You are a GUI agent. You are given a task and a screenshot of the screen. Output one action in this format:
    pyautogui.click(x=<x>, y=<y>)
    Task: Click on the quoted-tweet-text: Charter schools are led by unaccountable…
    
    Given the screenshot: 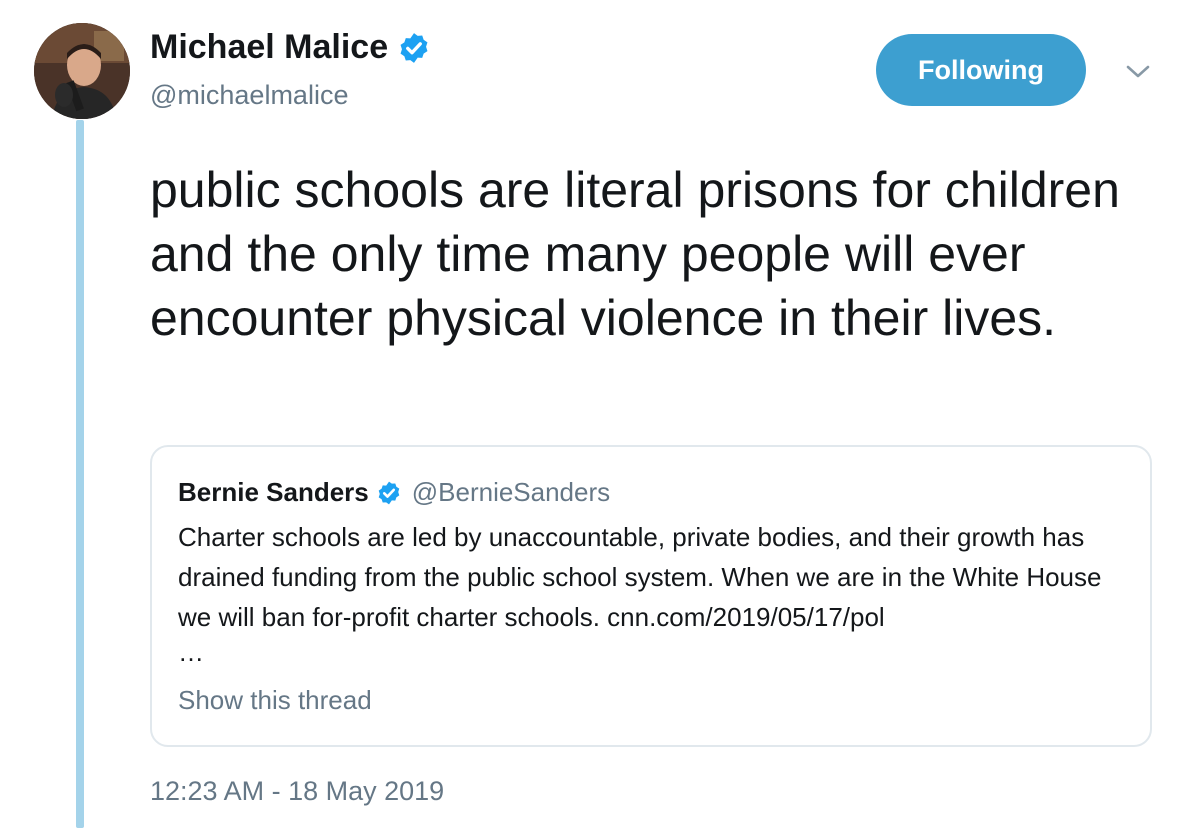 What is the action you would take?
    pyautogui.click(x=640, y=577)
    